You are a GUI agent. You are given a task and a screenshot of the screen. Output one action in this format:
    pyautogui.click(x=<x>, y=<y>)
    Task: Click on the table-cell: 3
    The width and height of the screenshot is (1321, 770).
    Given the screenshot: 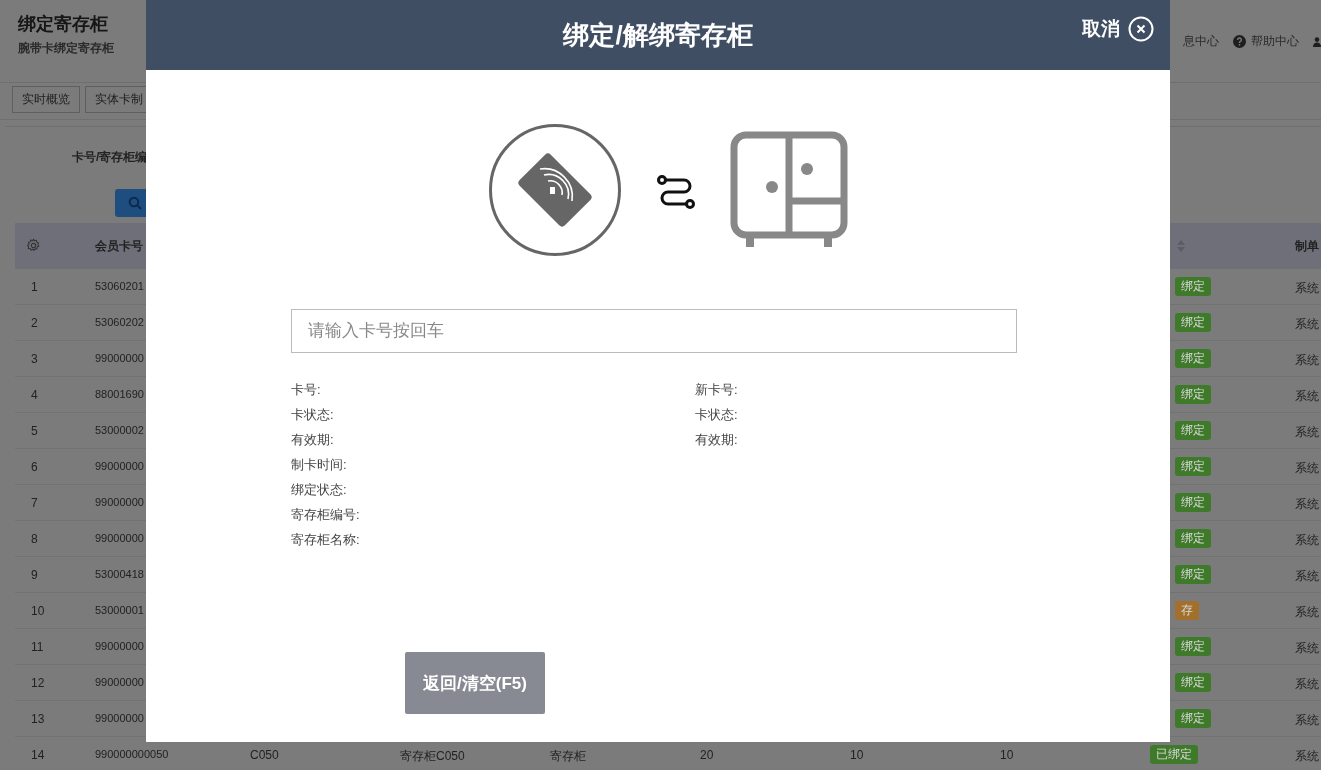 What is the action you would take?
    pyautogui.click(x=34, y=359)
    